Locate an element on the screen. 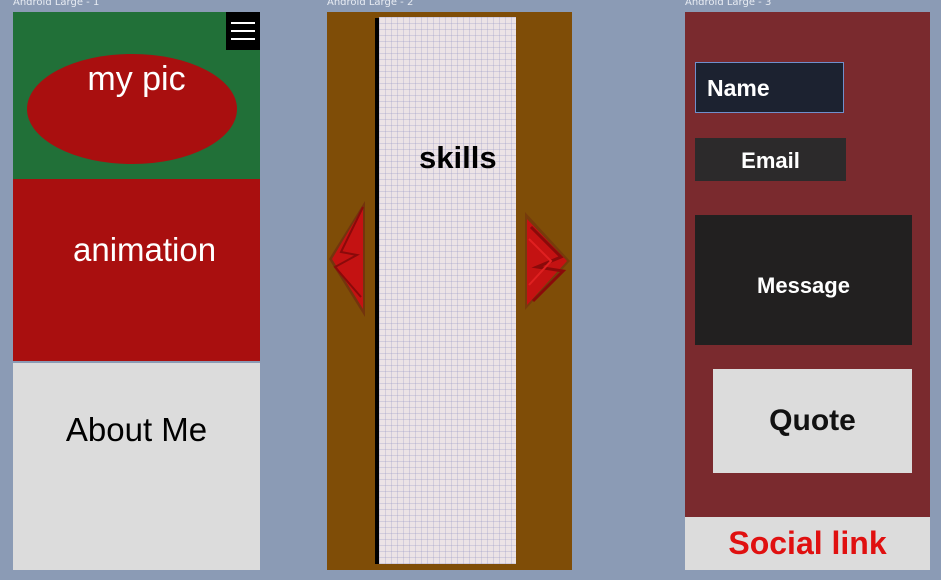 This screenshot has width=941, height=580. frame-label-2: Android Large - 2 is located at coordinates (370, 4).